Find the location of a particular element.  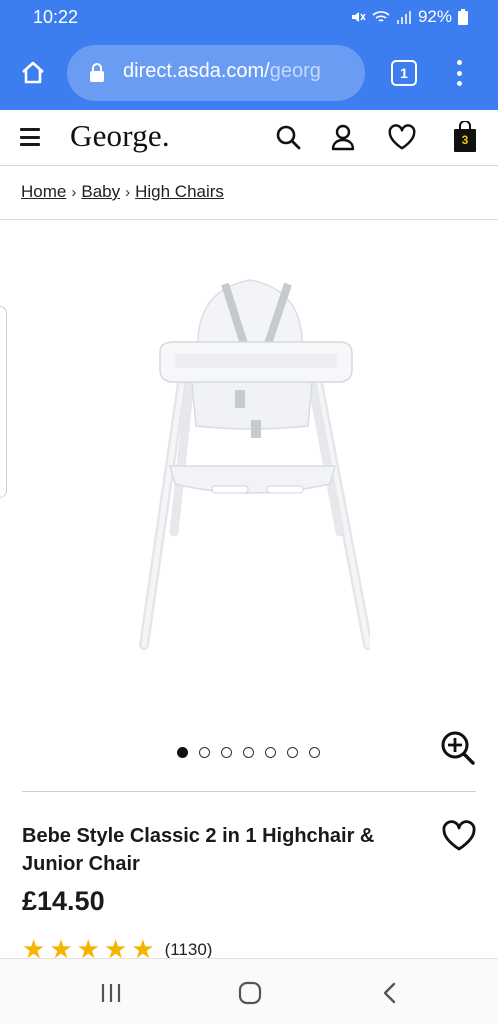

product-price: £14.50 is located at coordinates (63, 901).